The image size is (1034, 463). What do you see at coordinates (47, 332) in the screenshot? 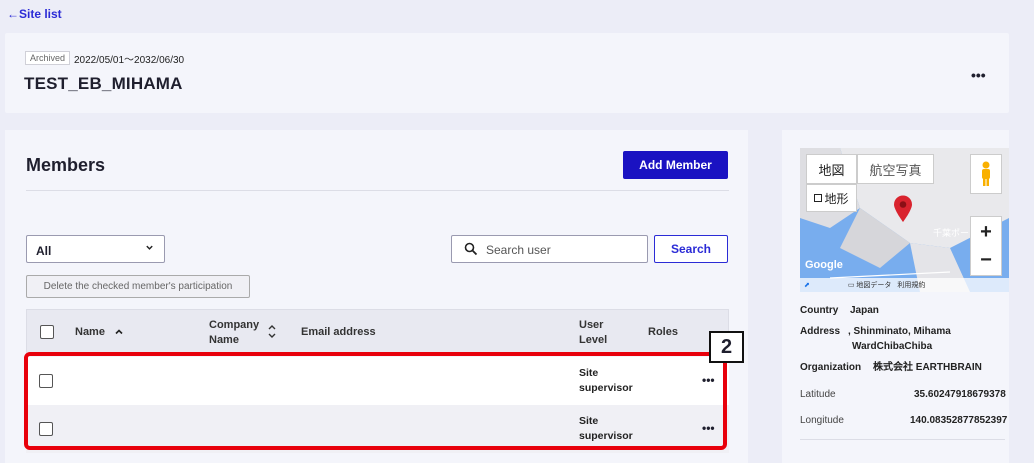
I see `select-all-checkbox` at bounding box center [47, 332].